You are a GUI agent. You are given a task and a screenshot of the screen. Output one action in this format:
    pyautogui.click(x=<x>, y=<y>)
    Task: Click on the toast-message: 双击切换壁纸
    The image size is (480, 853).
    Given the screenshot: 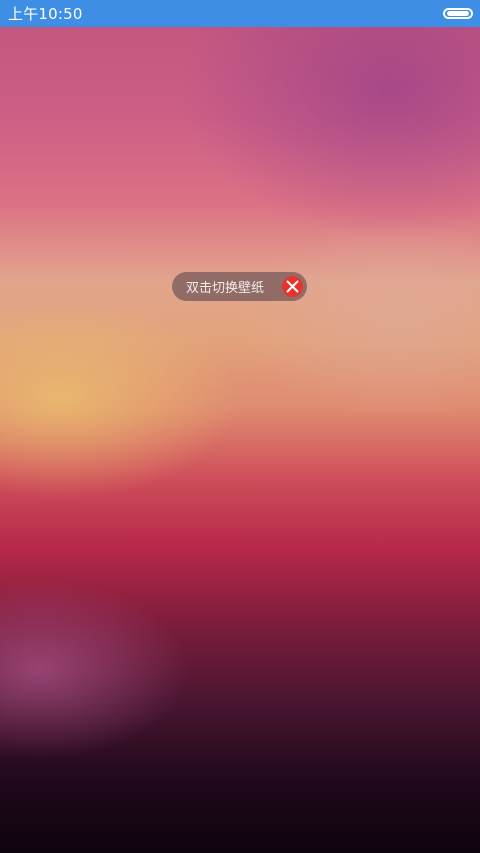 What is the action you would take?
    pyautogui.click(x=225, y=288)
    